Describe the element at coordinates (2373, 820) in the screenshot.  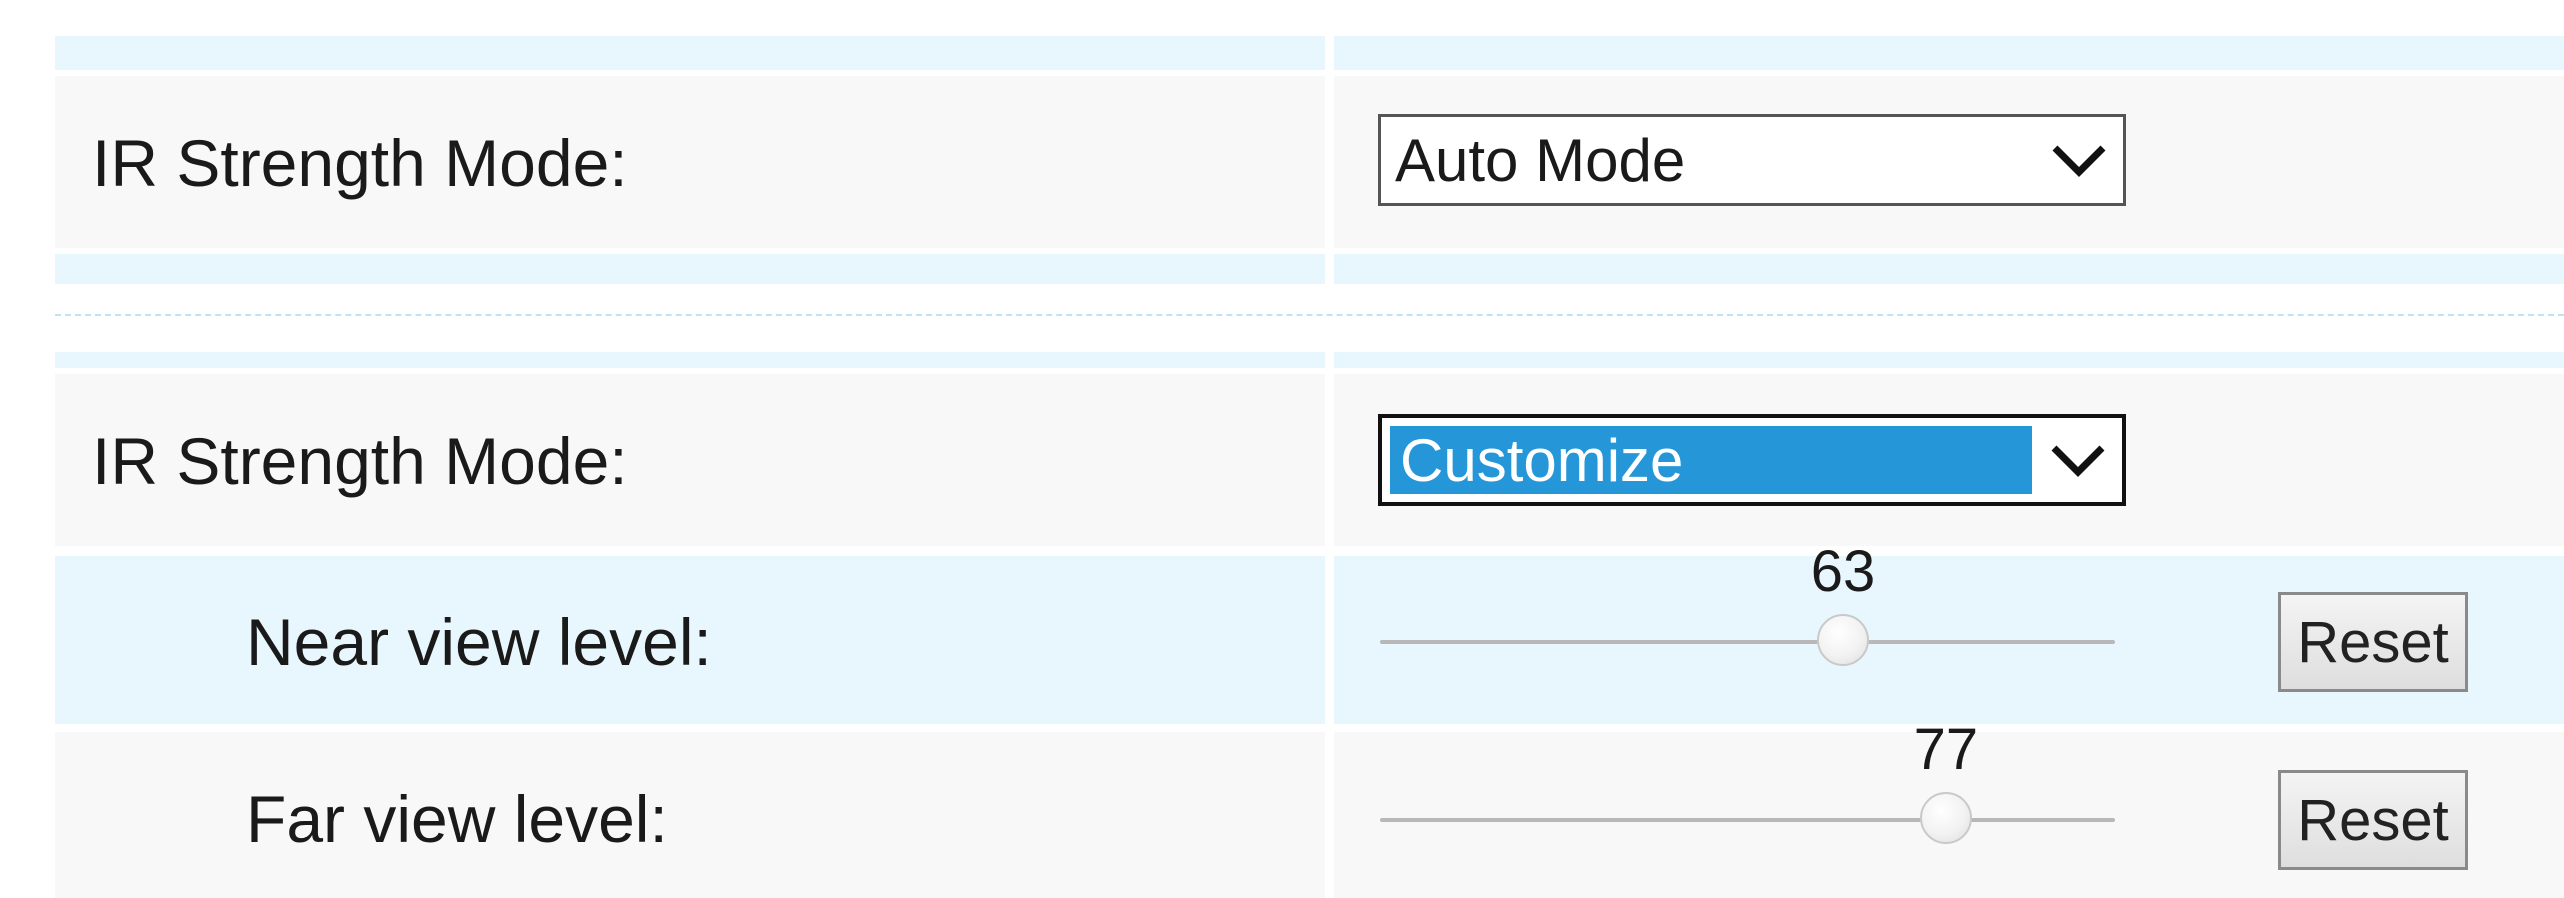
I see `far-view-reset-button: Reset` at that location.